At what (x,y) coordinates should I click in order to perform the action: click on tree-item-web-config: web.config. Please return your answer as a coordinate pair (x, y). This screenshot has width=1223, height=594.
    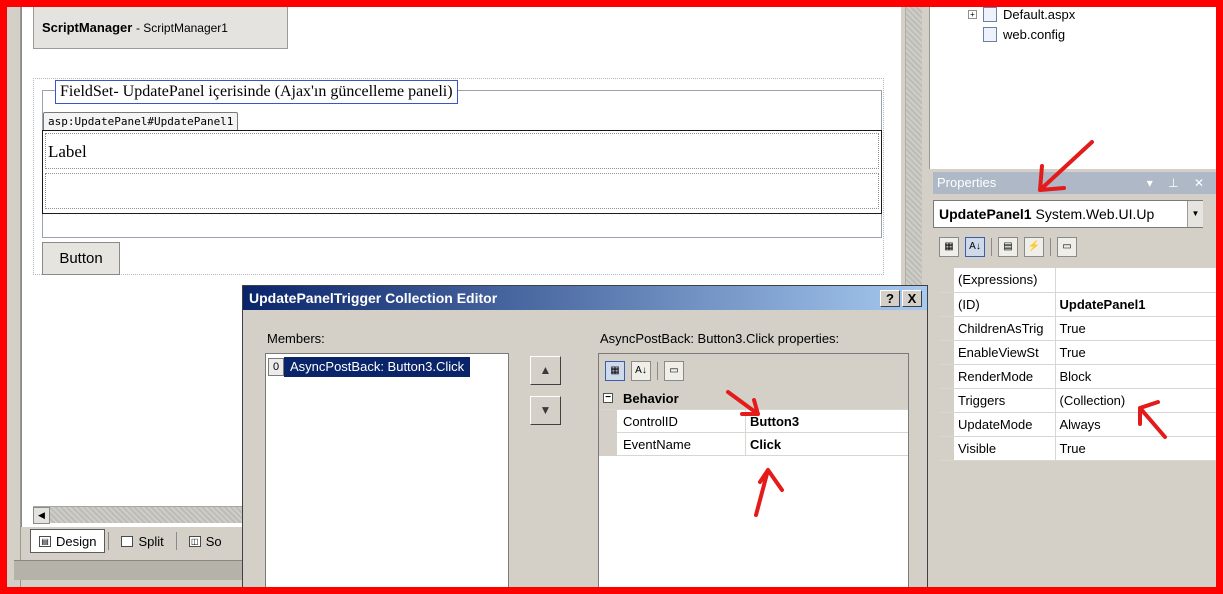
    Looking at the image, I should click on (1024, 34).